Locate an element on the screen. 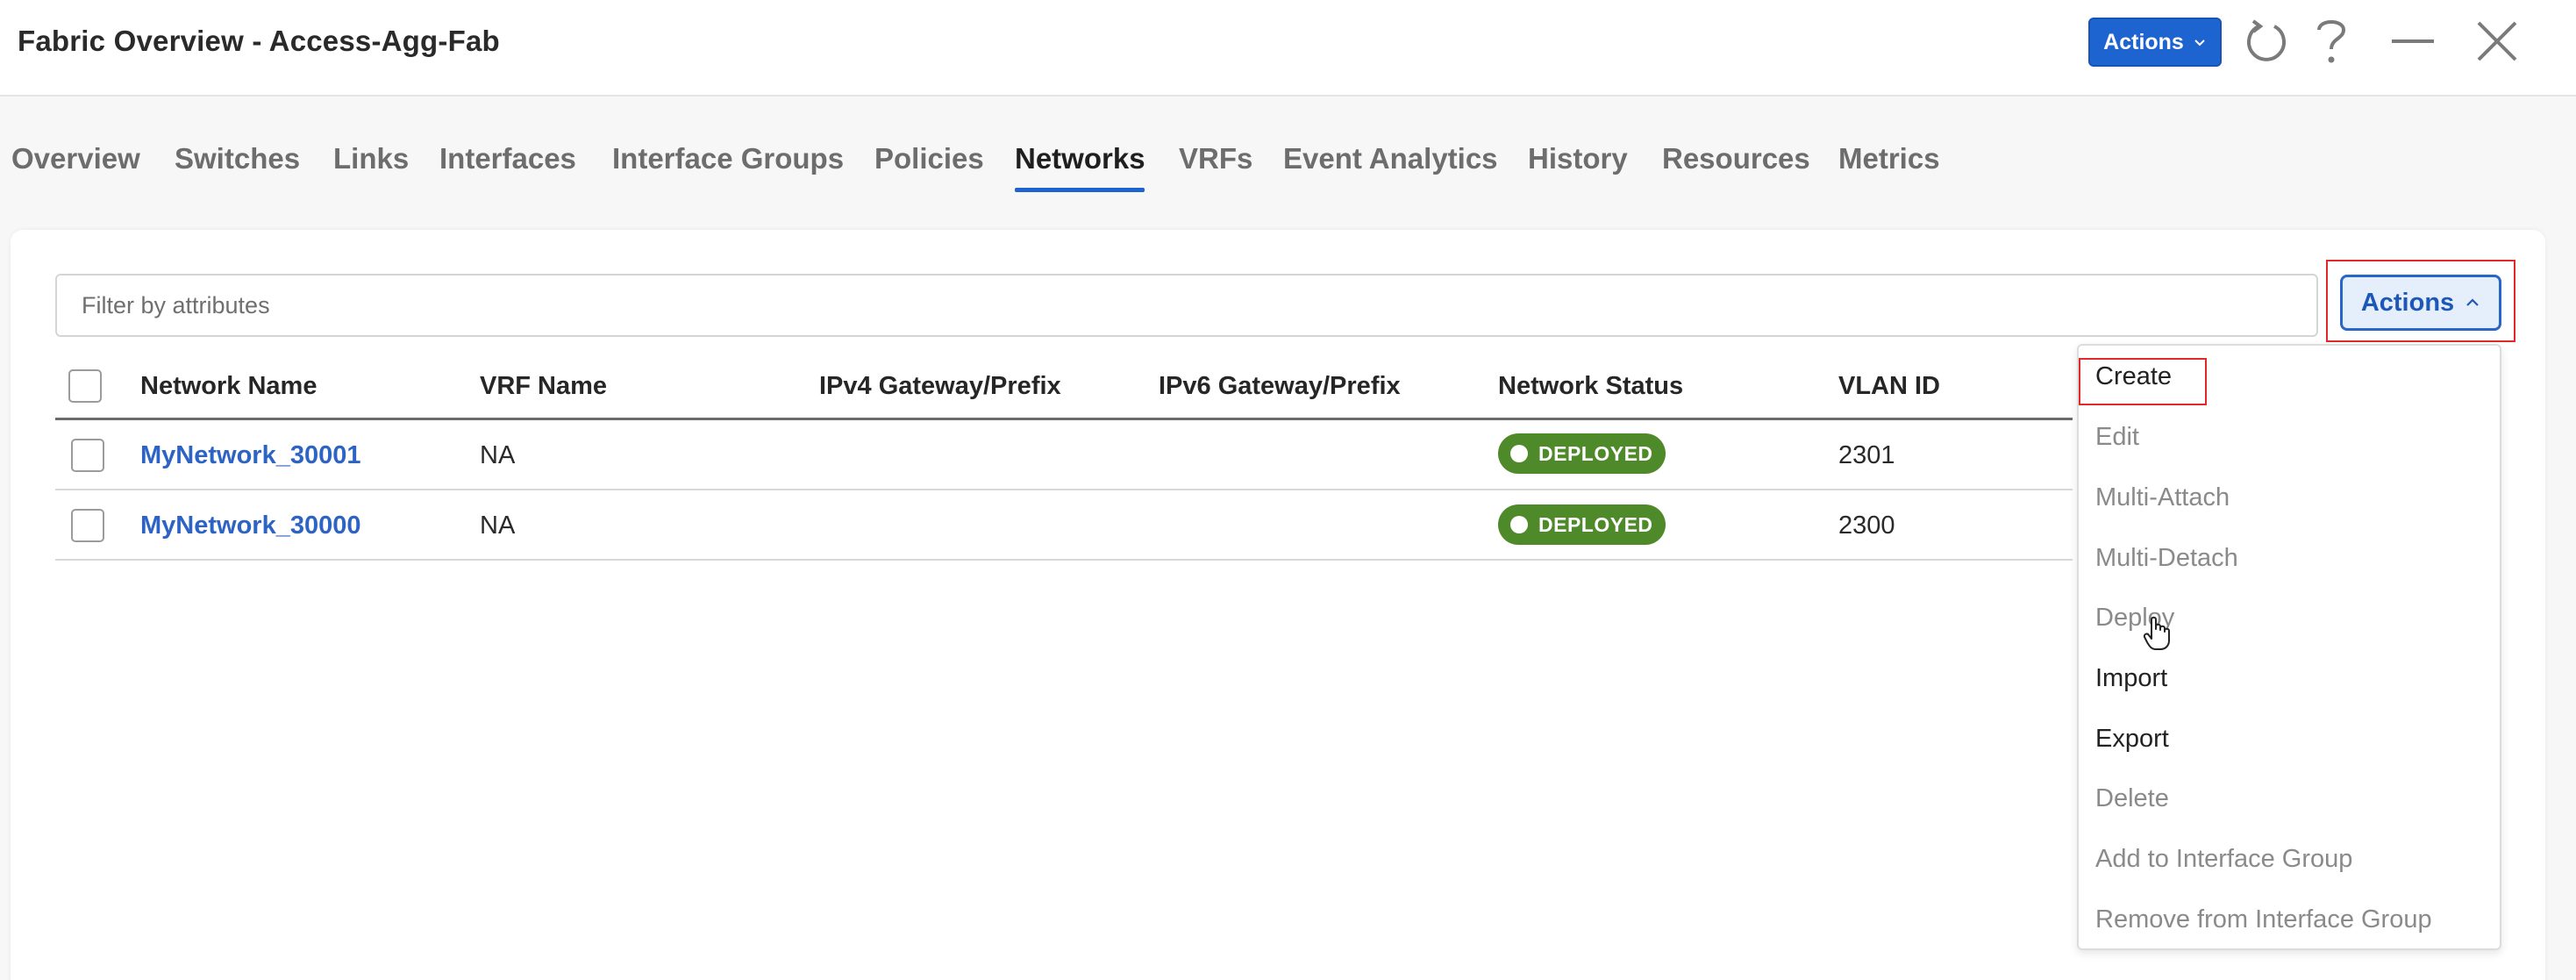 Image resolution: width=2576 pixels, height=980 pixels. menu-item-export: Export is located at coordinates (2132, 739).